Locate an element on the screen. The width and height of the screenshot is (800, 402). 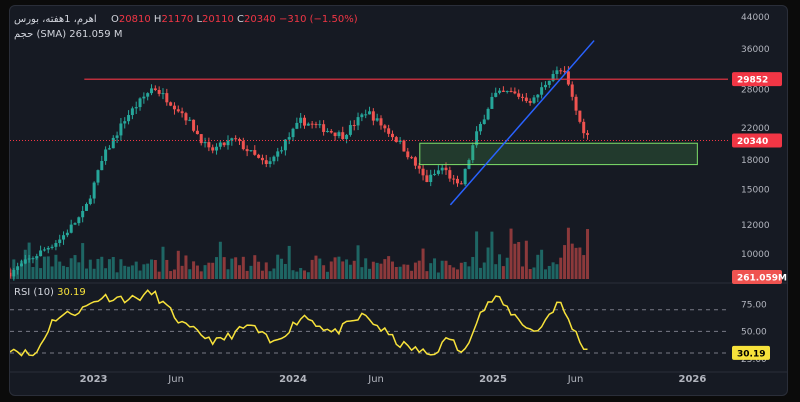
price-axis-tick-label: 10000 is located at coordinates (755, 255).